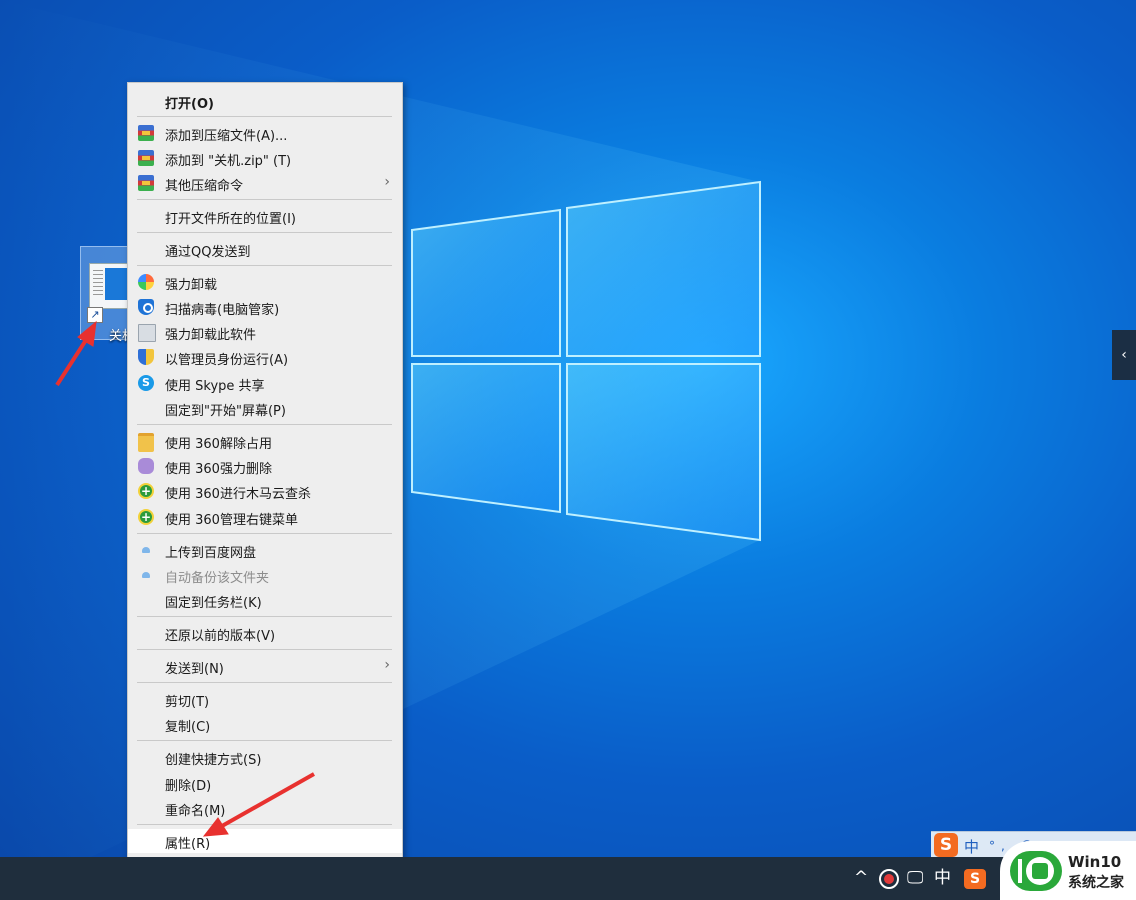  I want to click on menu-item-label: 以管理员身份运行(A), so click(227, 360).